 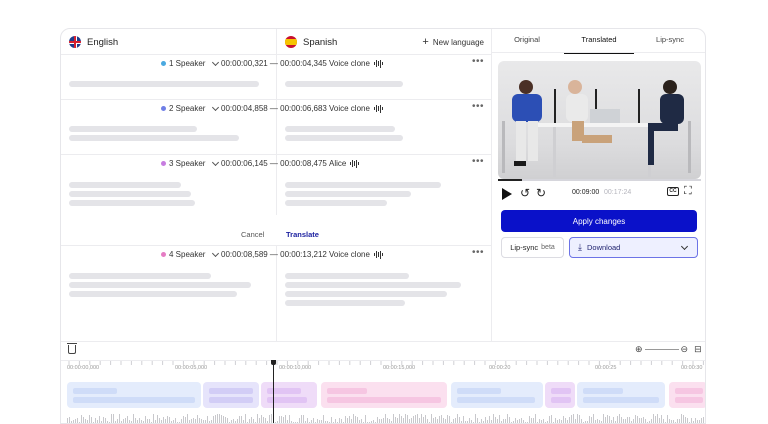 I want to click on speaker-label: 1 Speaker, so click(x=187, y=63).